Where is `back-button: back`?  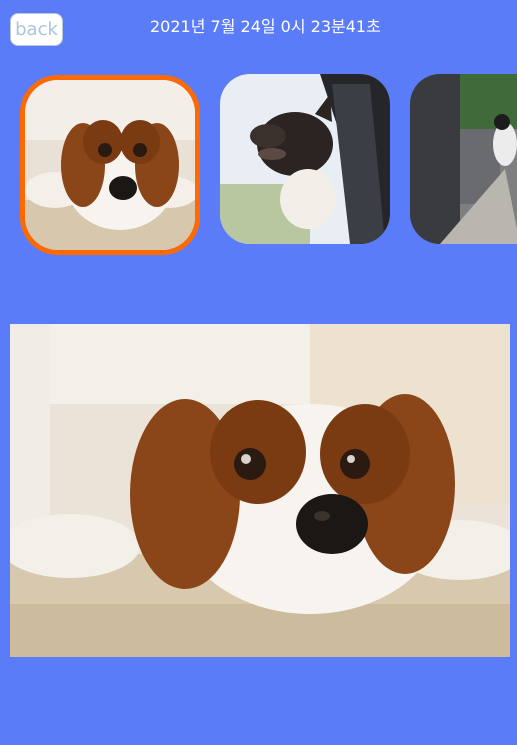 back-button: back is located at coordinates (36, 29).